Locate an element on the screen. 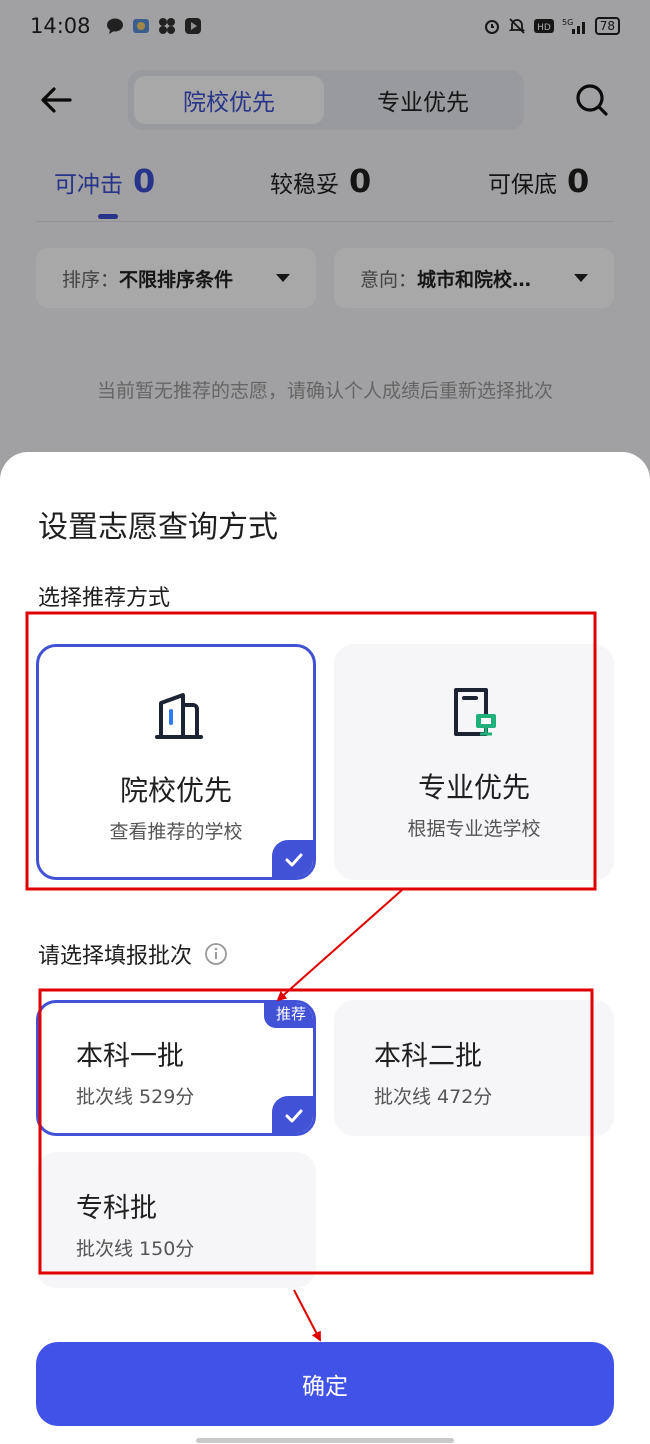 This screenshot has width=650, height=1444. recommended-badge: 推荐 is located at coordinates (288, 1015).